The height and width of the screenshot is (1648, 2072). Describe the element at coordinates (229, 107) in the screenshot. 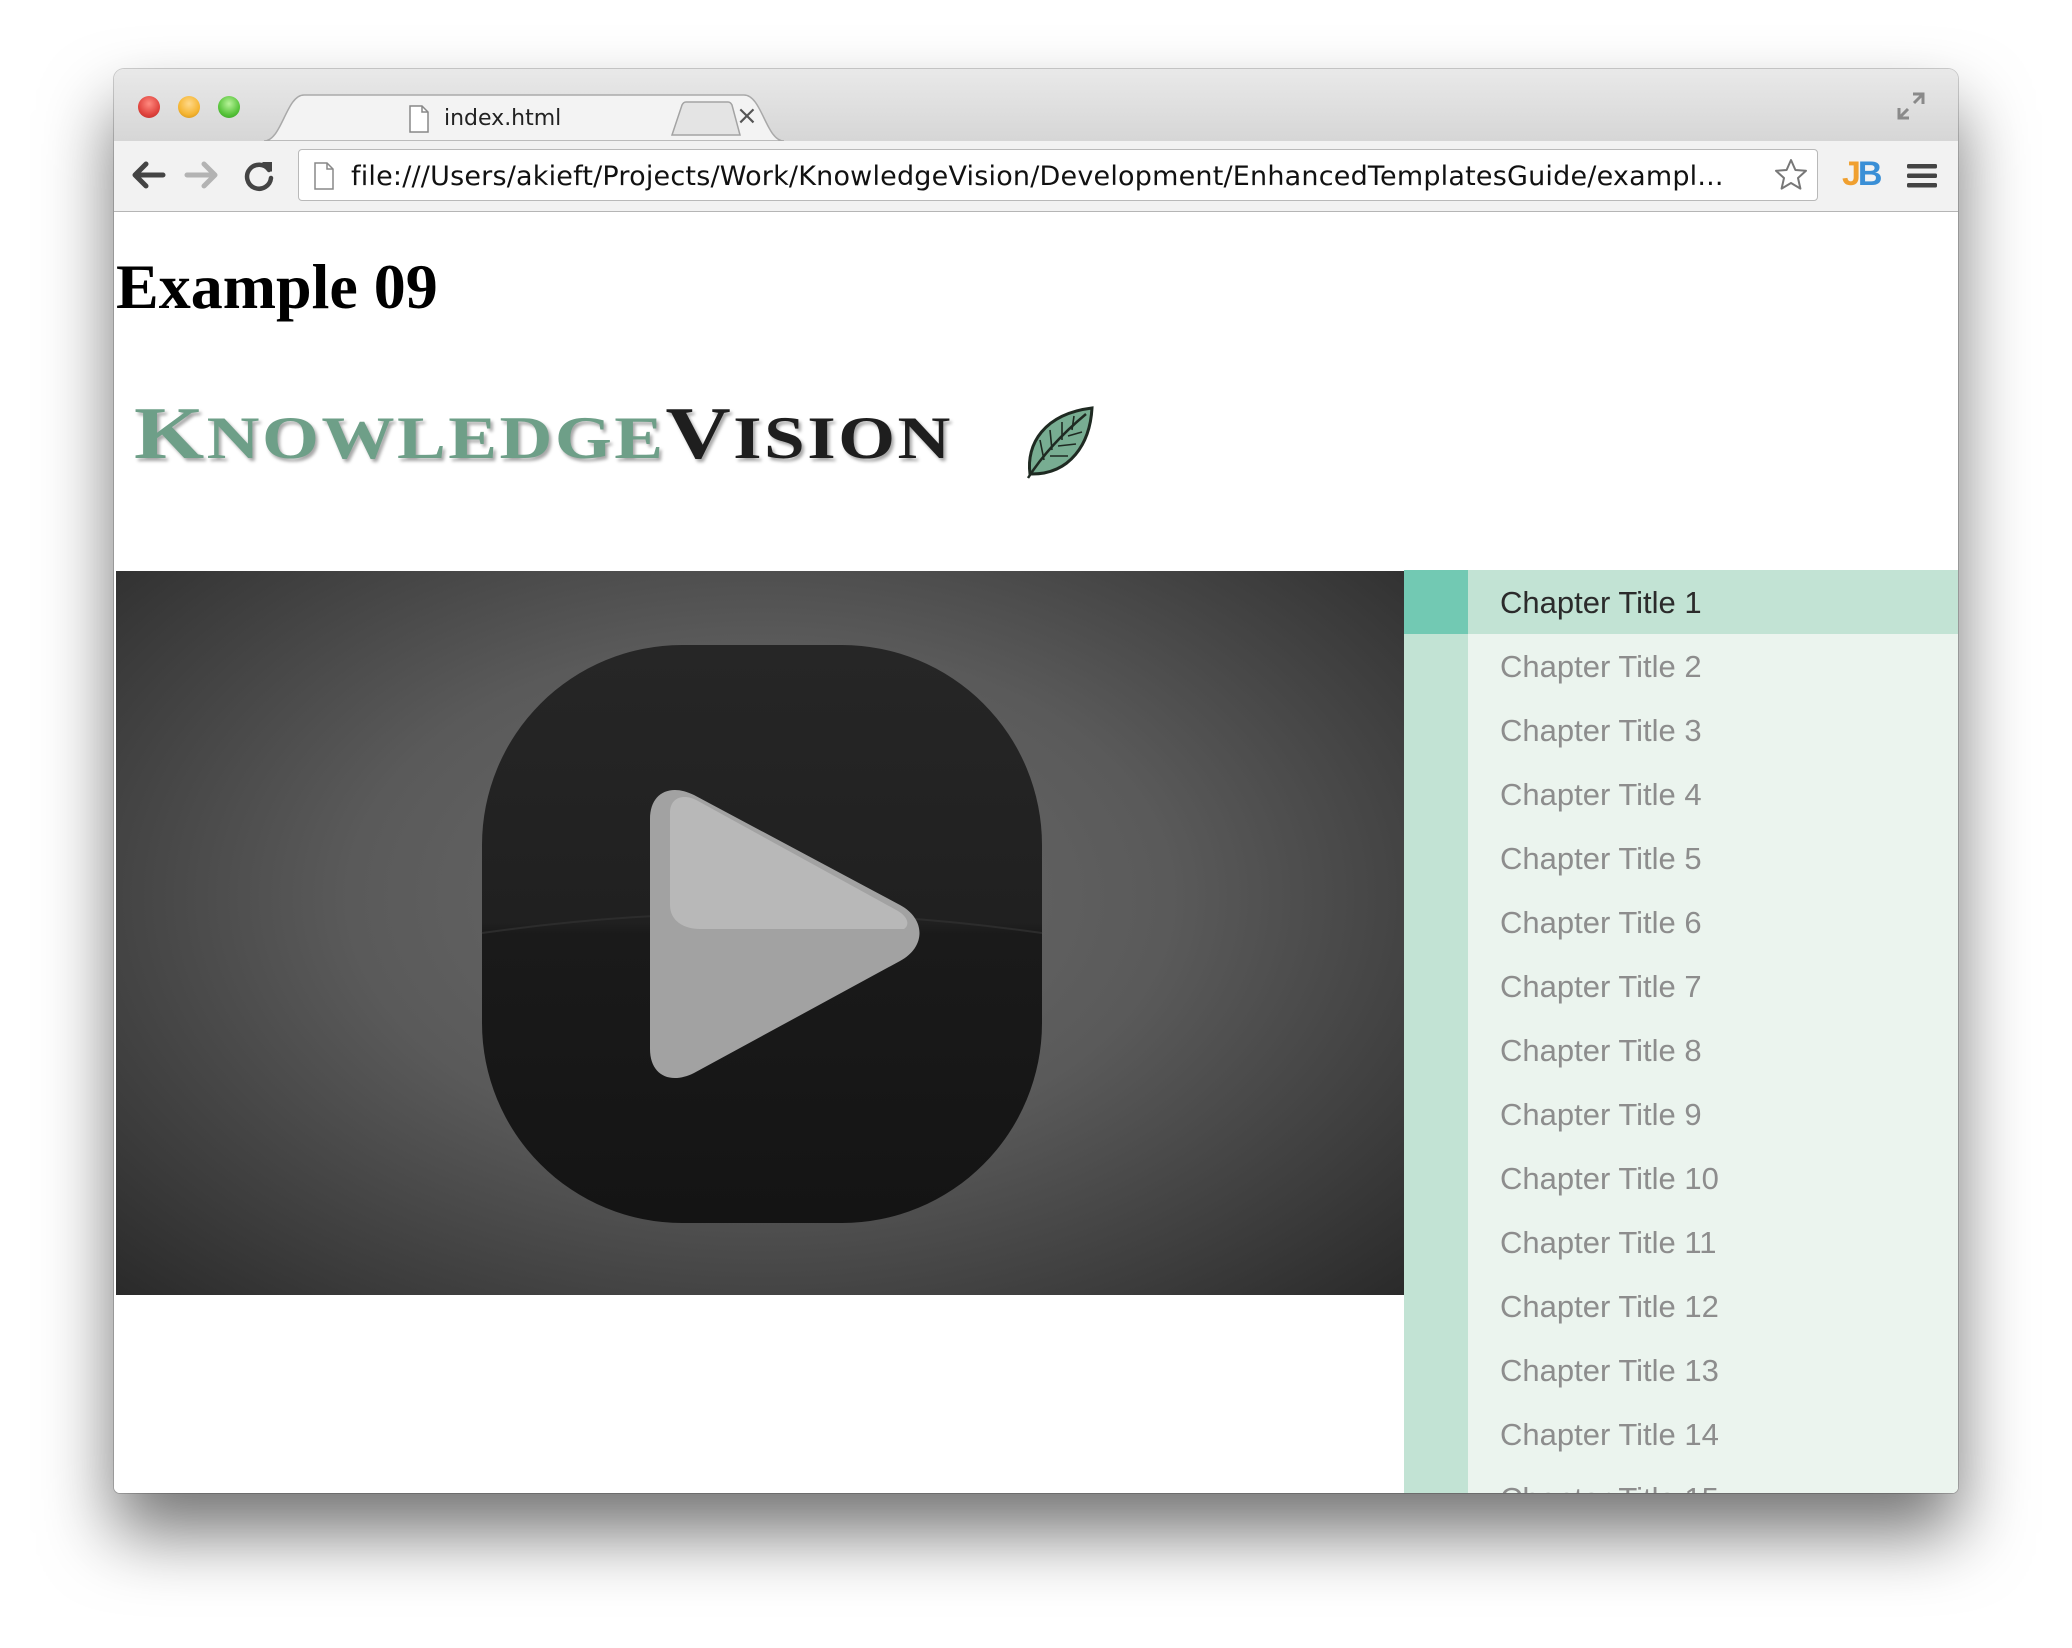

I see `zoom-window-button` at that location.